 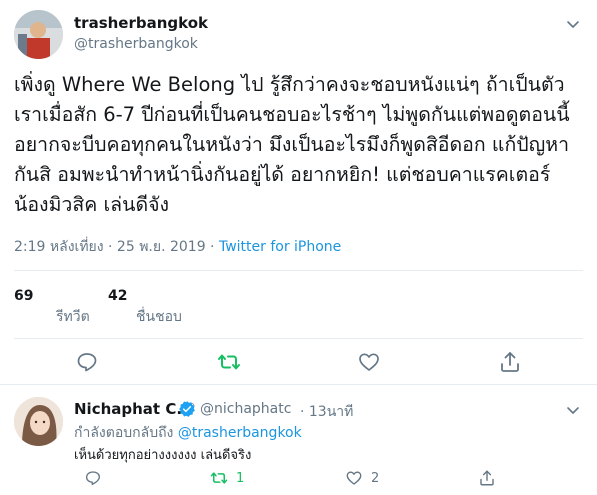 I want to click on tweet-timestamp: 2:19 หลังเที่ยง · 25 พ.ย. 2019 ·, so click(x=116, y=247).